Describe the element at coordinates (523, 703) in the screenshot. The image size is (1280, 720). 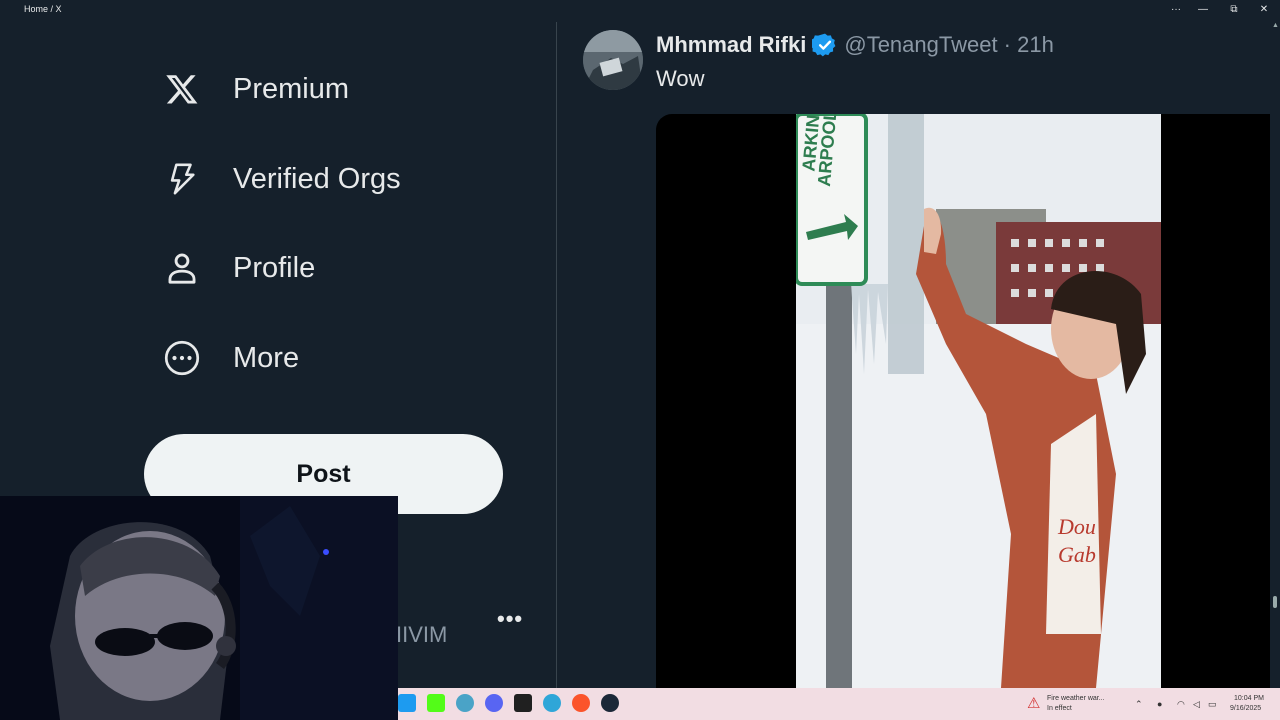
I see `terminal-icon` at that location.